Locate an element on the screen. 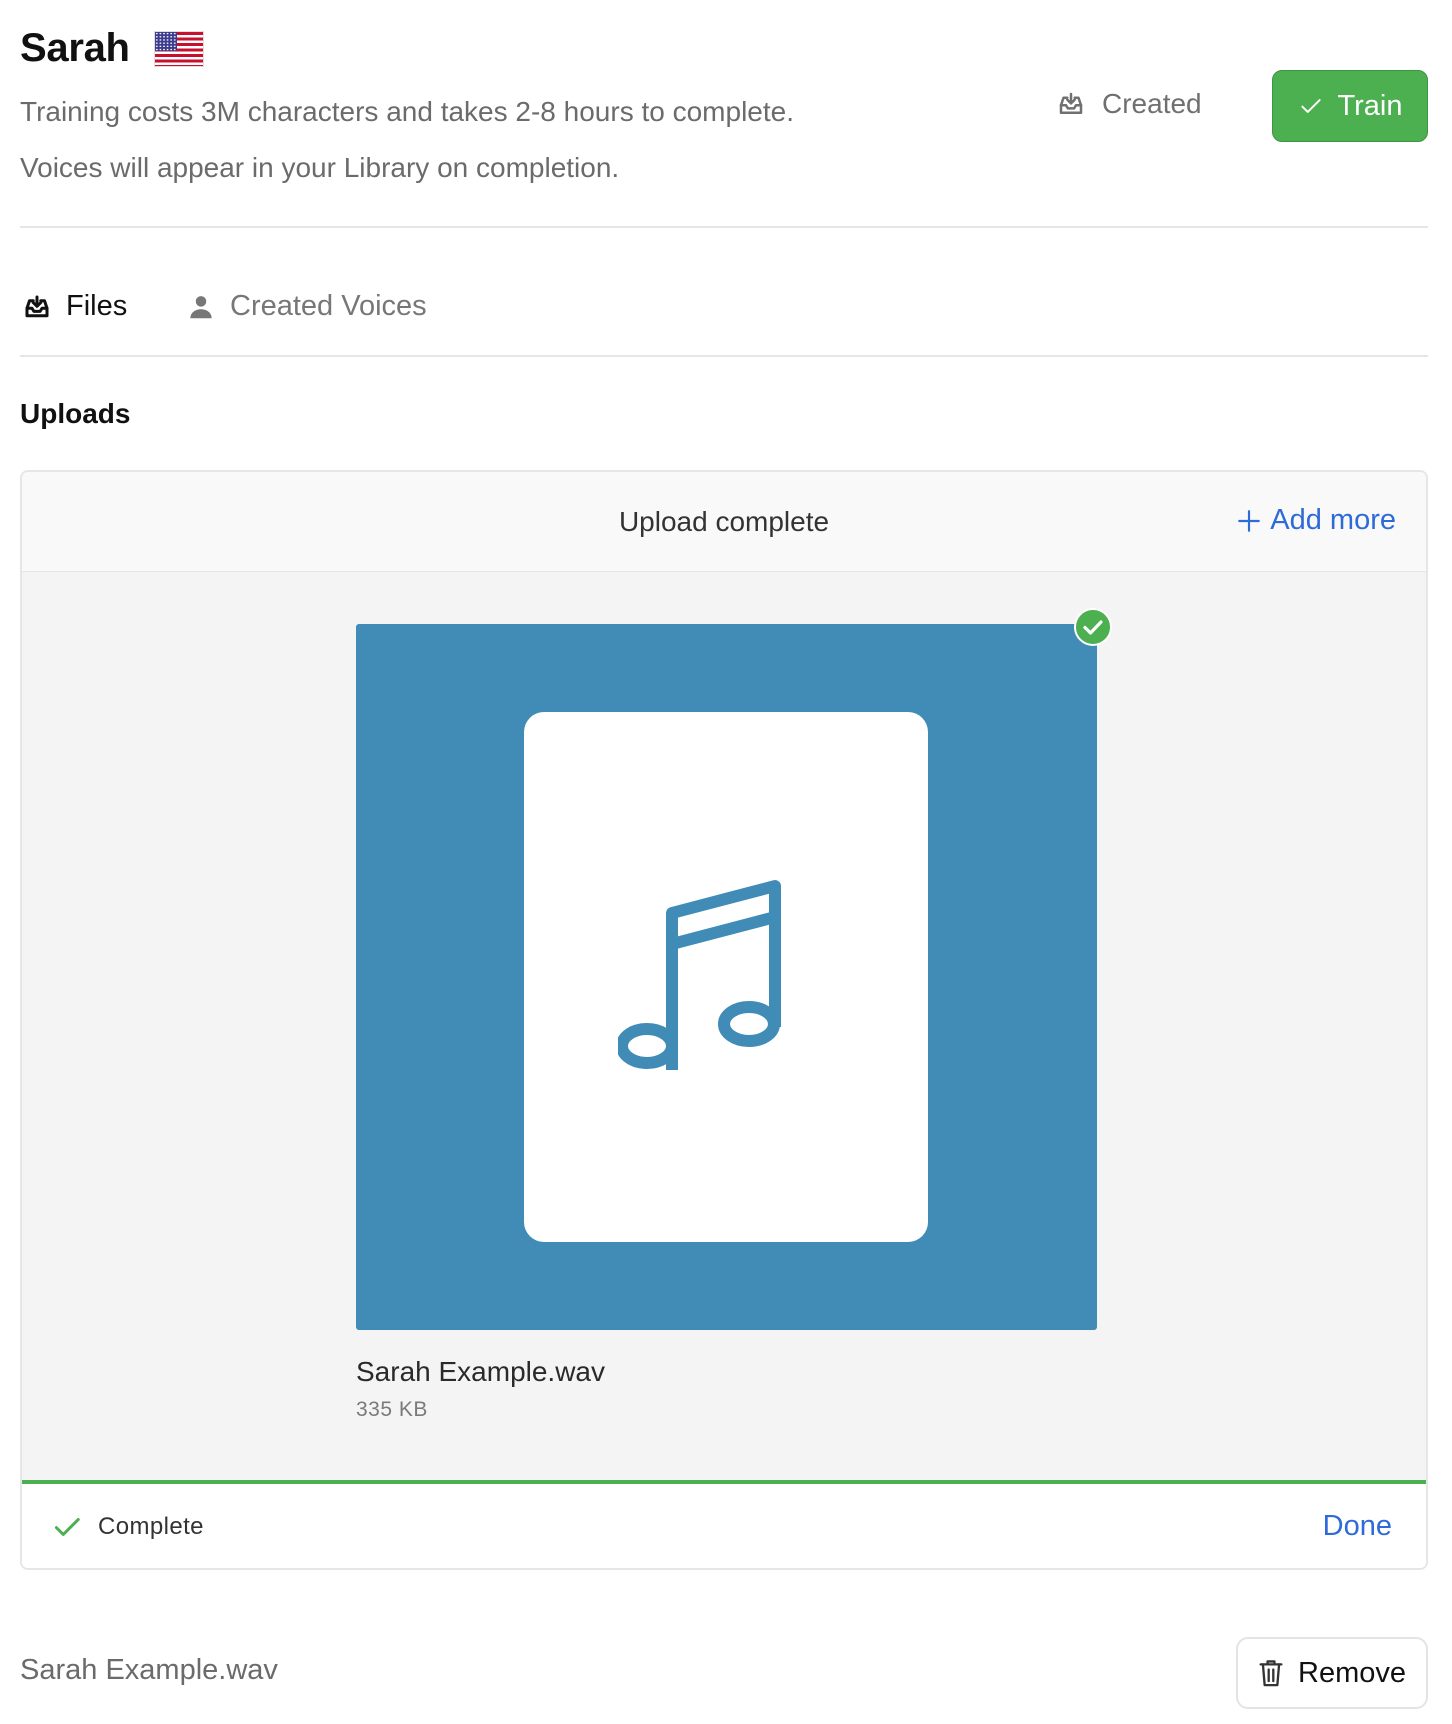 The height and width of the screenshot is (1724, 1452). uploaded-file-name: Sarah Example.wav is located at coordinates (481, 1371).